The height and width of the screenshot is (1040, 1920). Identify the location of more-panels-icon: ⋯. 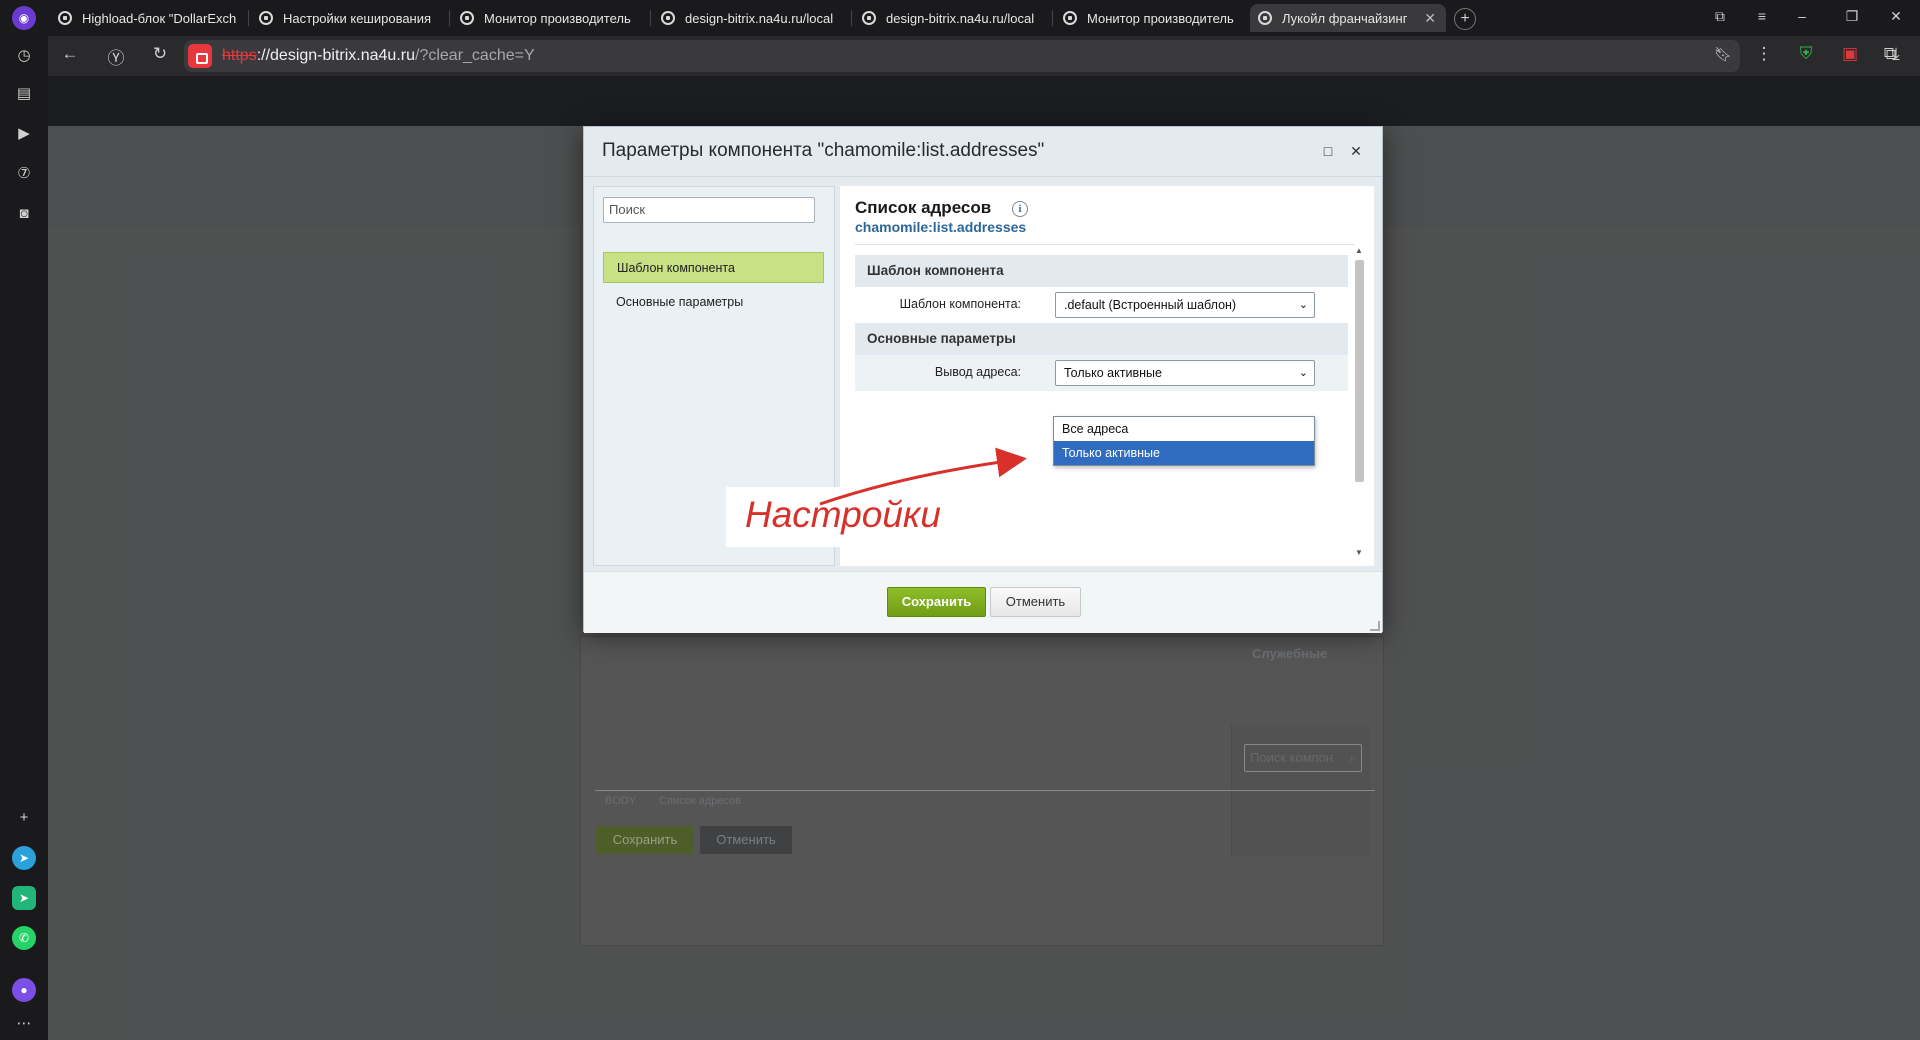
(24, 1024).